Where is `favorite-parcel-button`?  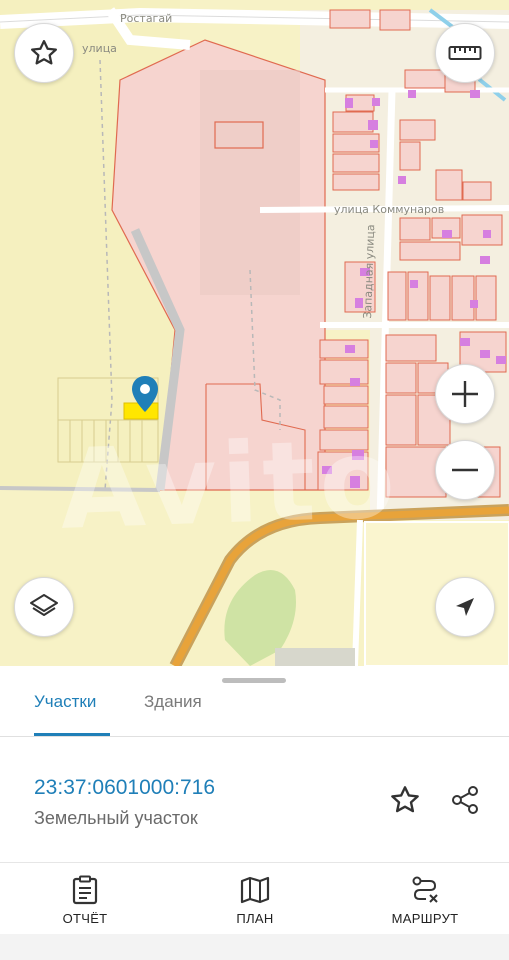 favorite-parcel-button is located at coordinates (405, 800).